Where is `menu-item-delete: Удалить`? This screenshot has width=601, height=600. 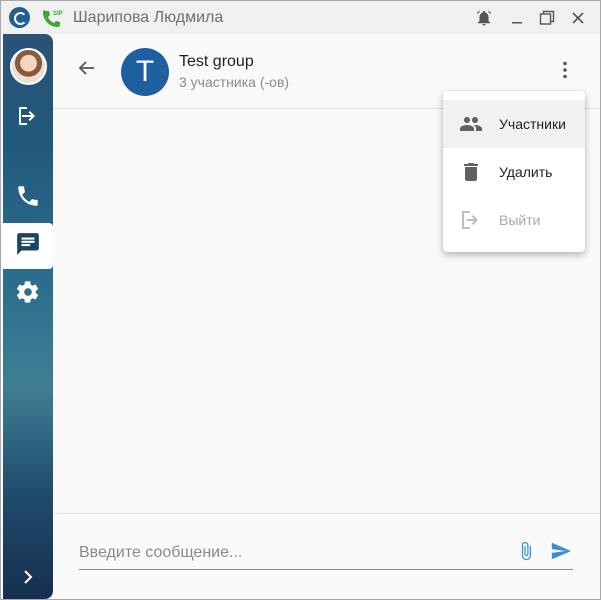 menu-item-delete: Удалить is located at coordinates (514, 172).